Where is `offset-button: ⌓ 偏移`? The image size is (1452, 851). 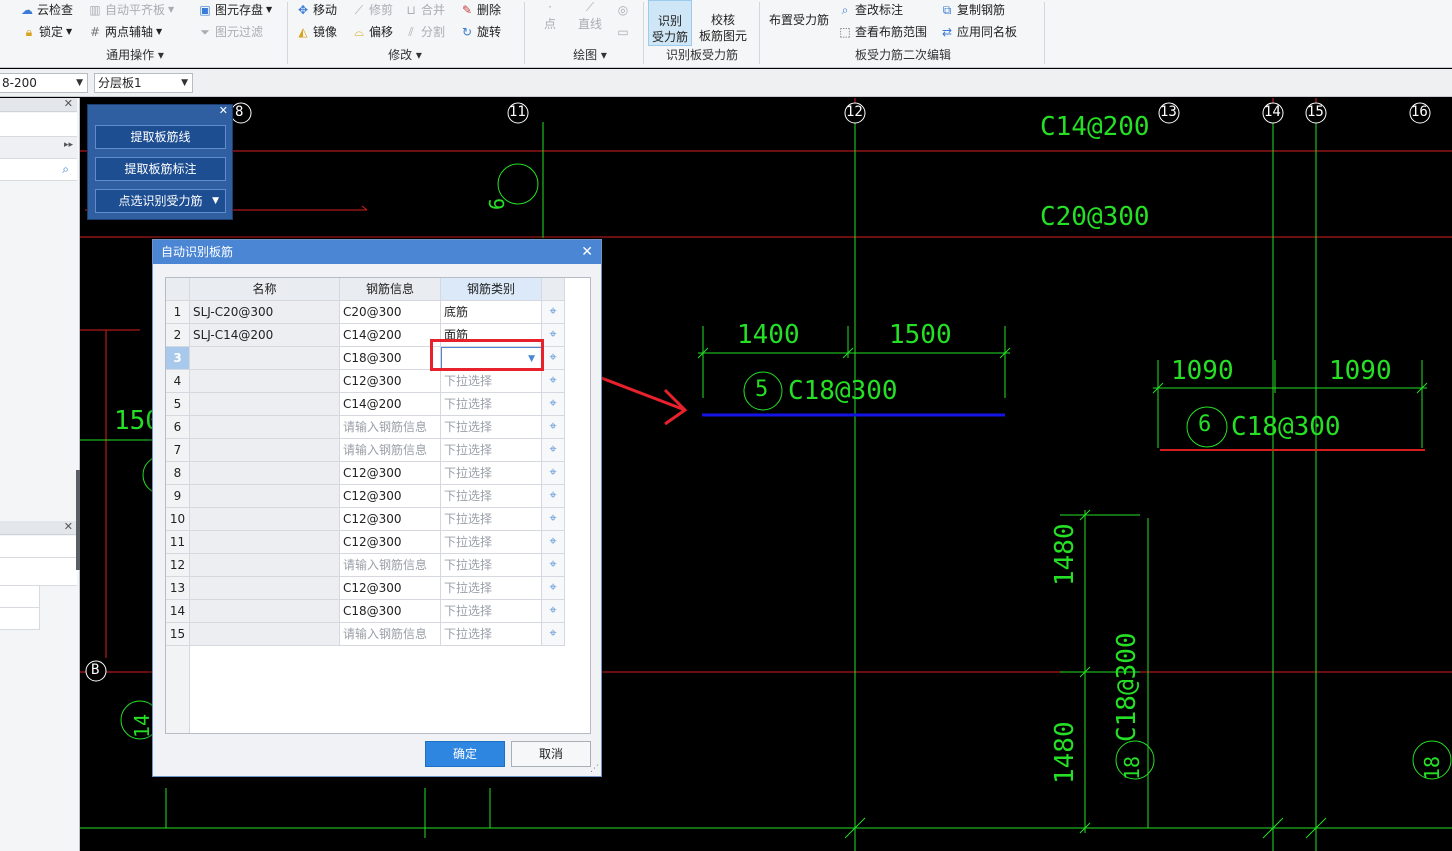 offset-button: ⌓ 偏移 is located at coordinates (372, 32).